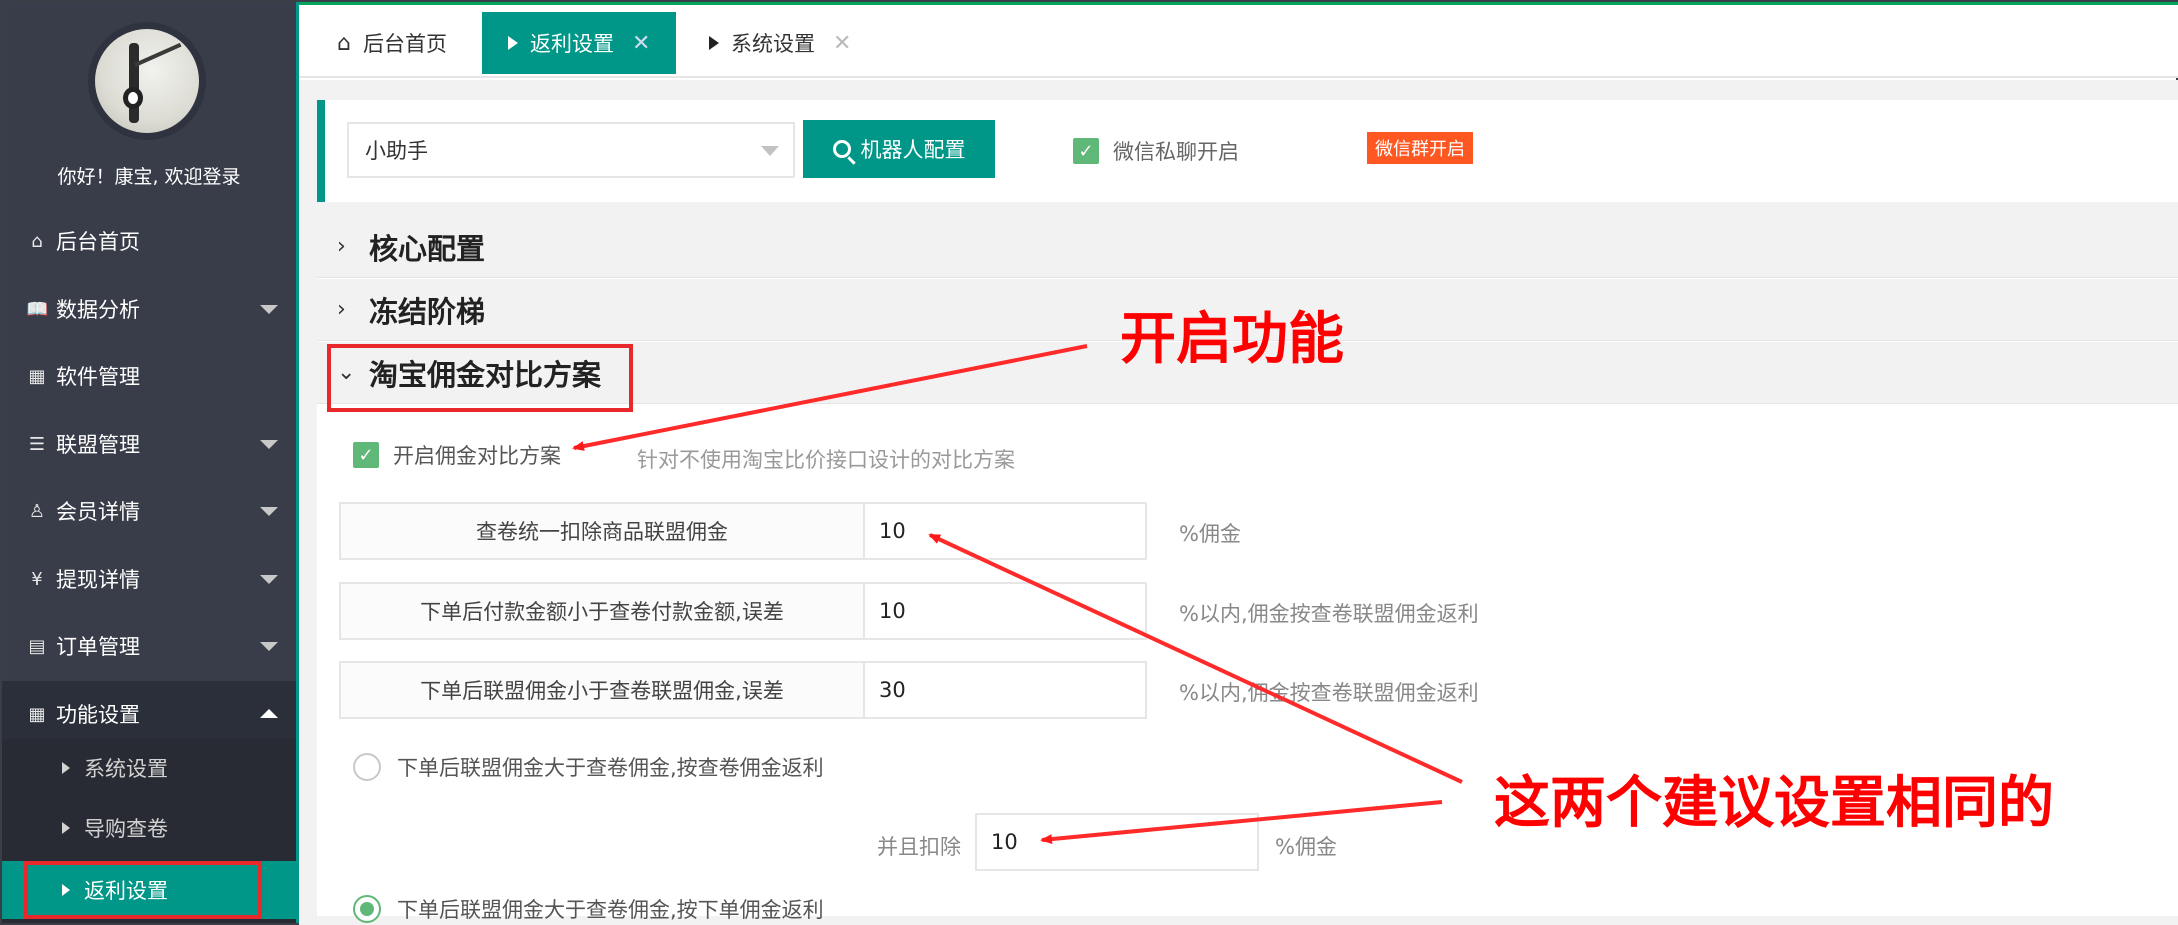 The height and width of the screenshot is (925, 2178). What do you see at coordinates (98, 715) in the screenshot?
I see `sidebar-item-label: 功能设置` at bounding box center [98, 715].